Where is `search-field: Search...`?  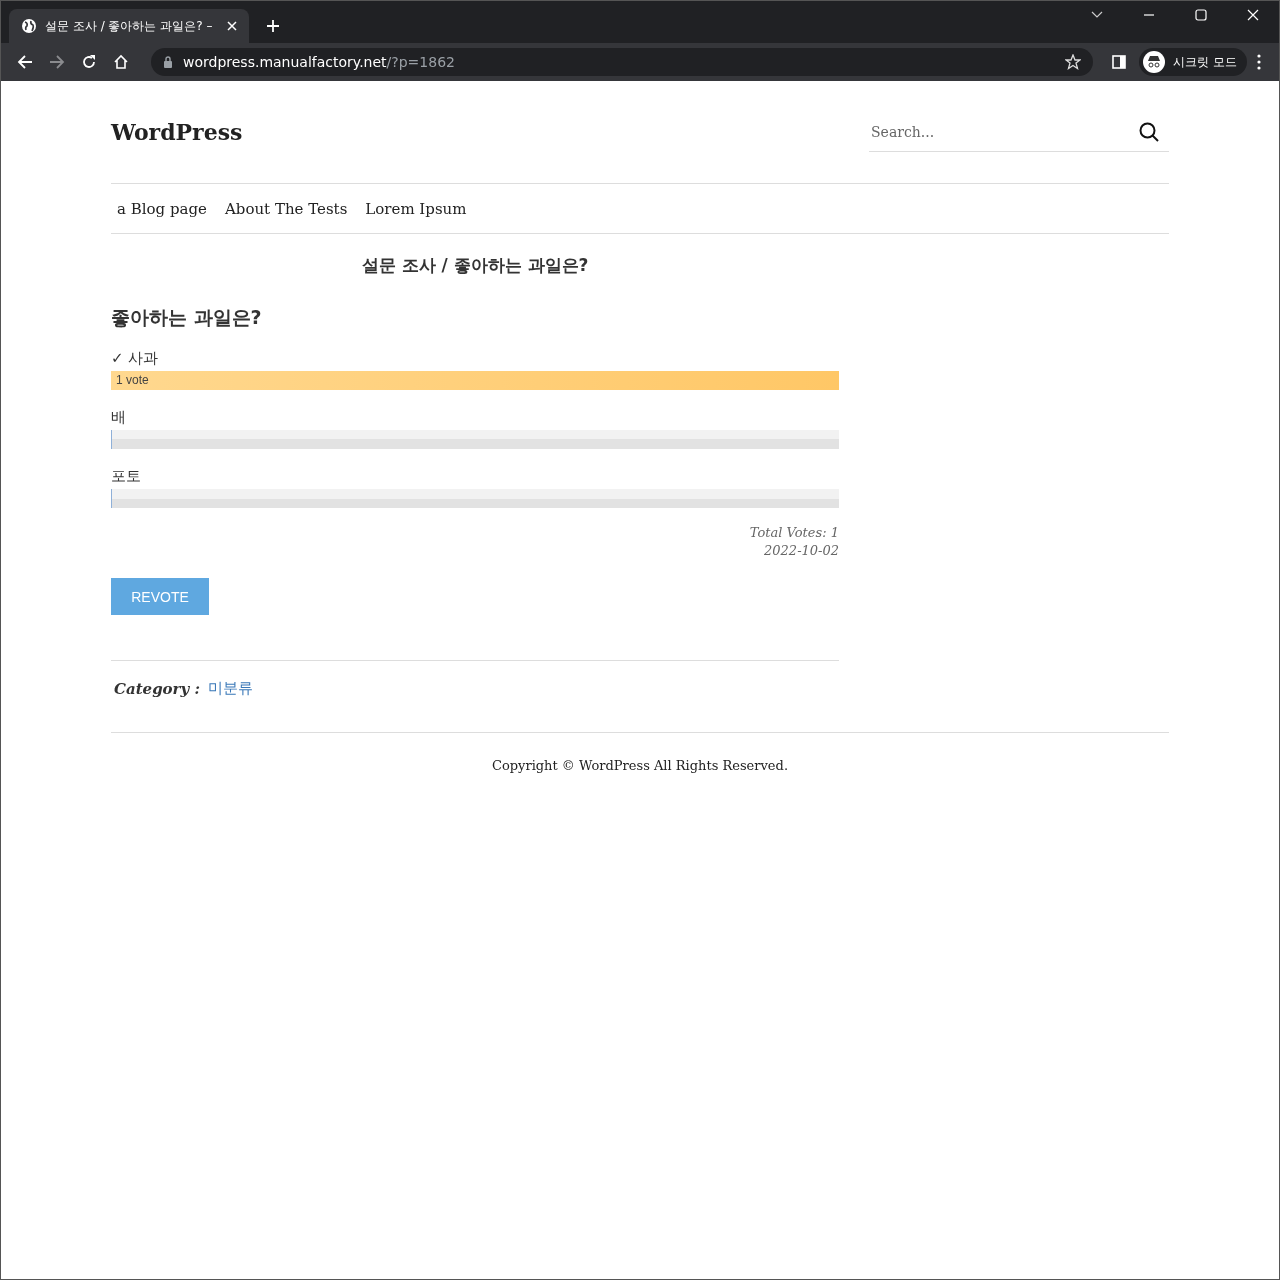 search-field: Search... is located at coordinates (1004, 132).